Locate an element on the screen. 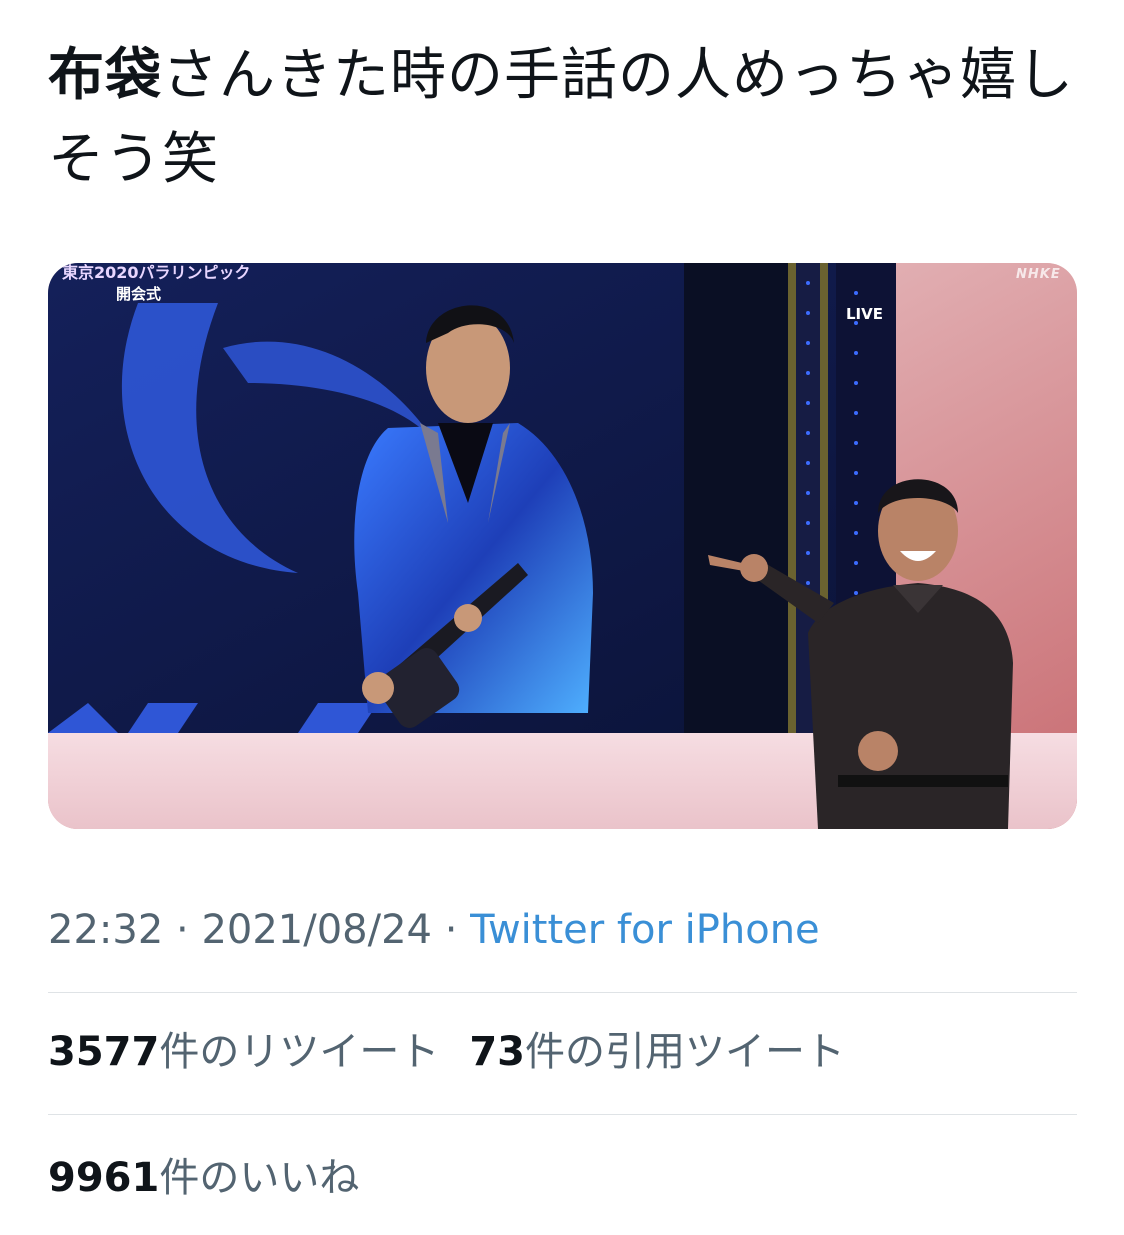  likes-stat: 9961件のいいね is located at coordinates (203, 1178).